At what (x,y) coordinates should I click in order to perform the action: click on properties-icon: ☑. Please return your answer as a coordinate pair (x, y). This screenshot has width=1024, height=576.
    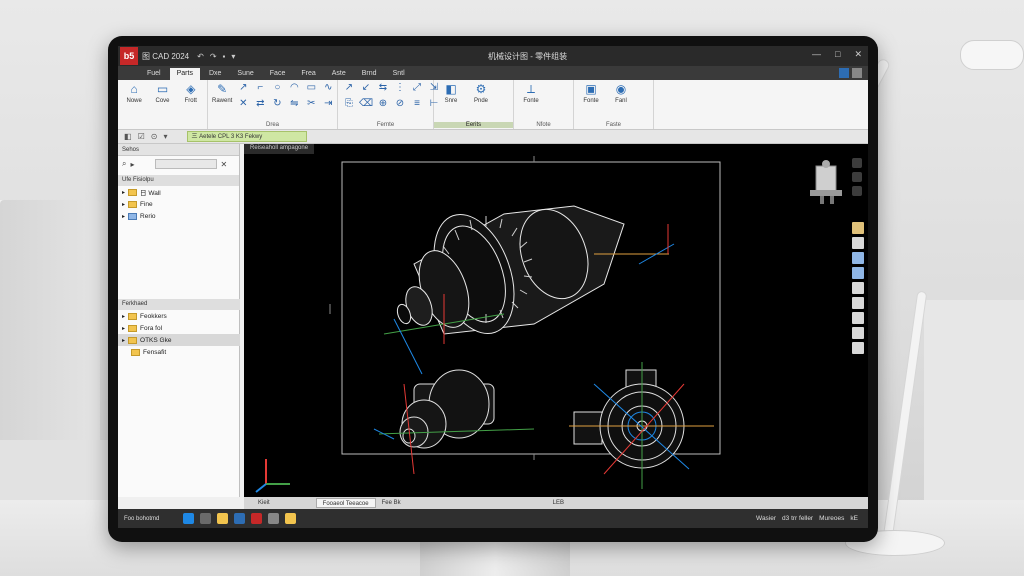
    Looking at the image, I should click on (141, 136).